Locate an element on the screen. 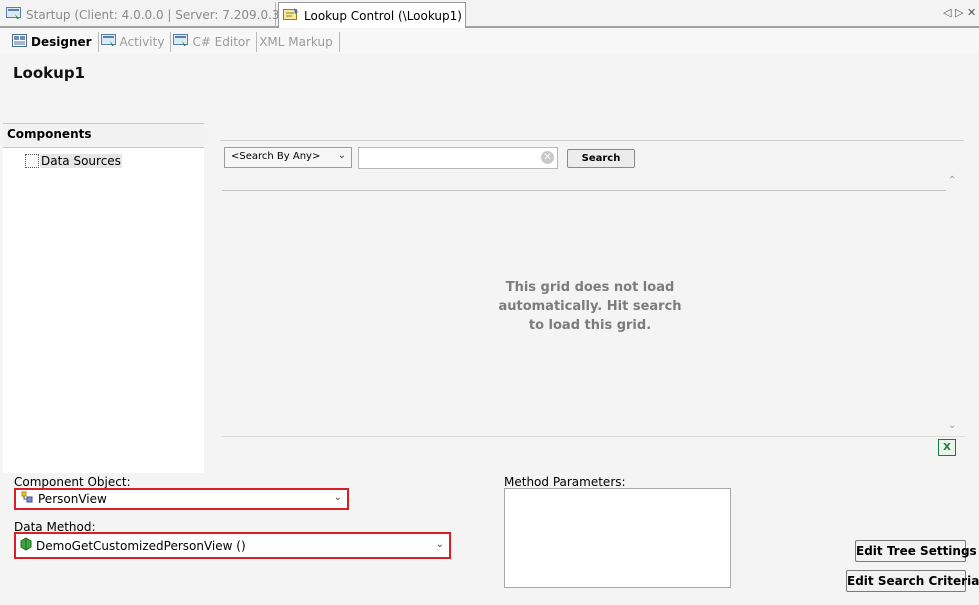 This screenshot has height=605, width=979. scroll-down-icon: ⌄ is located at coordinates (952, 425).